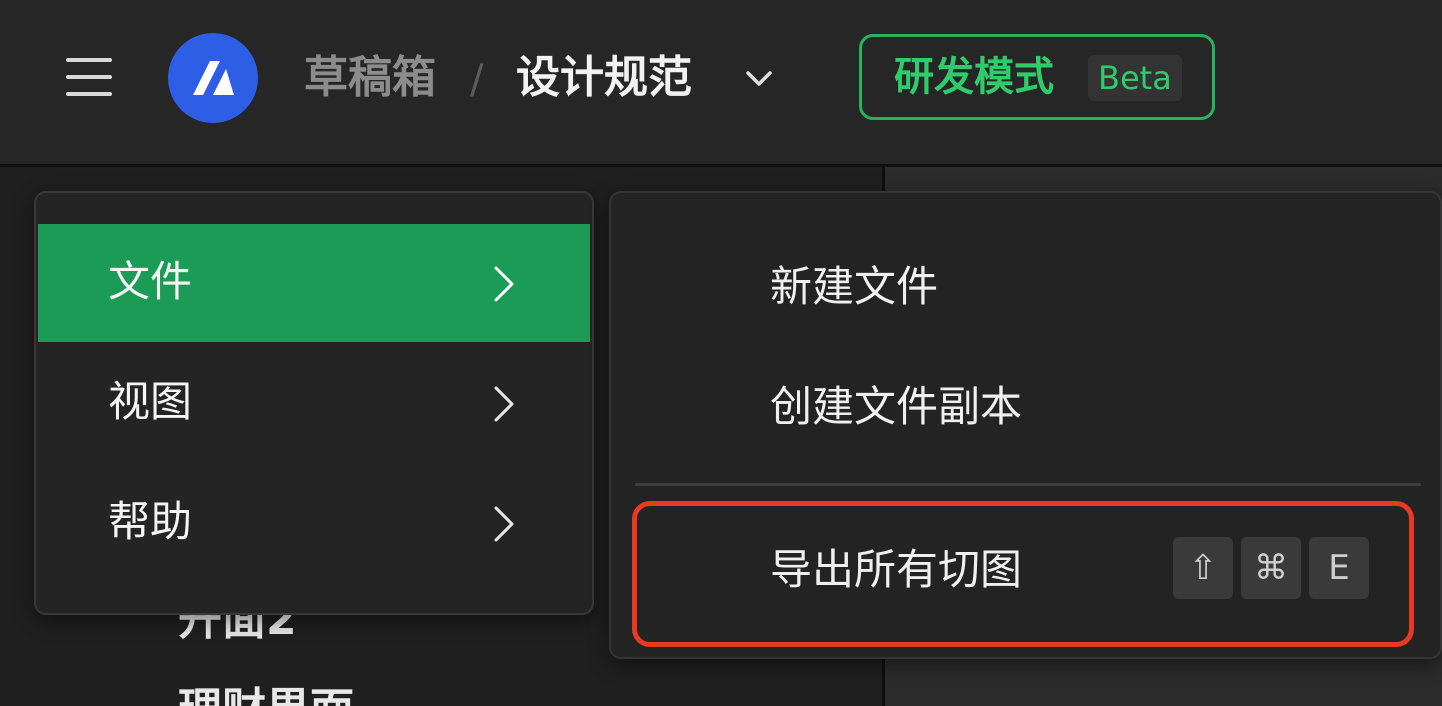 This screenshot has width=1442, height=706. I want to click on menu-divider, so click(1028, 484).